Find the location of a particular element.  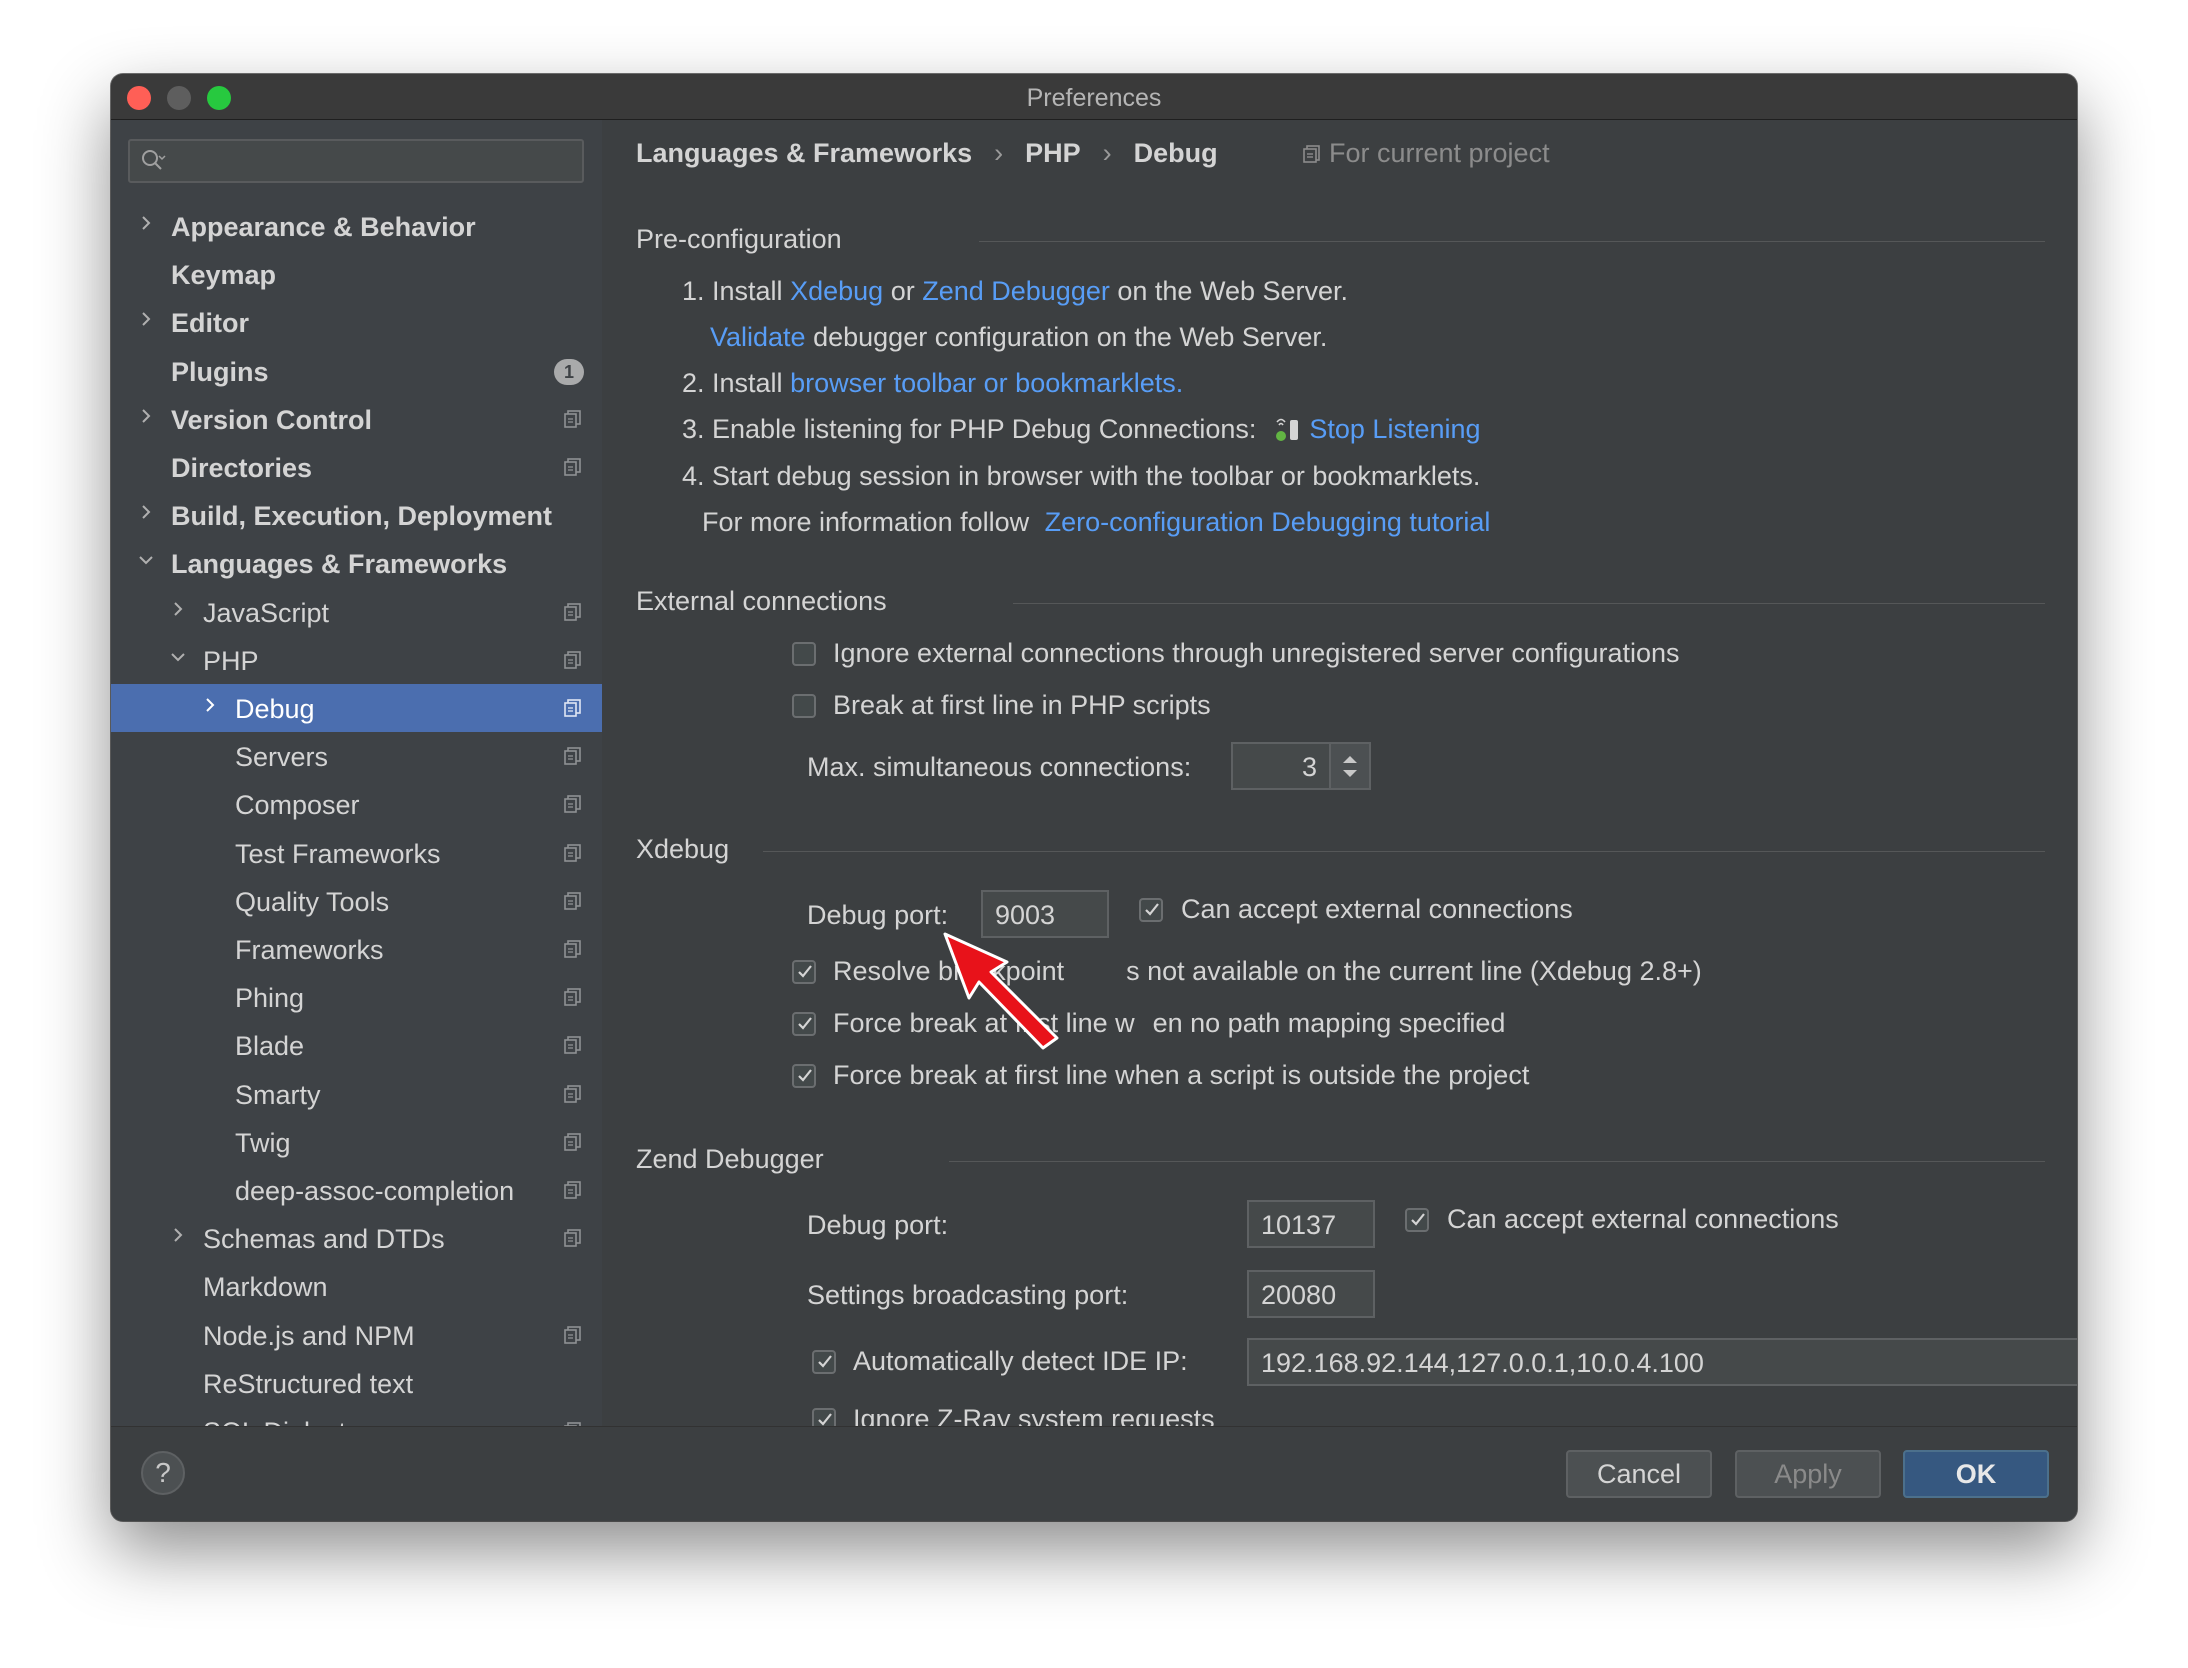

sidebar-item-markdown: Markdown is located at coordinates (356, 1286).